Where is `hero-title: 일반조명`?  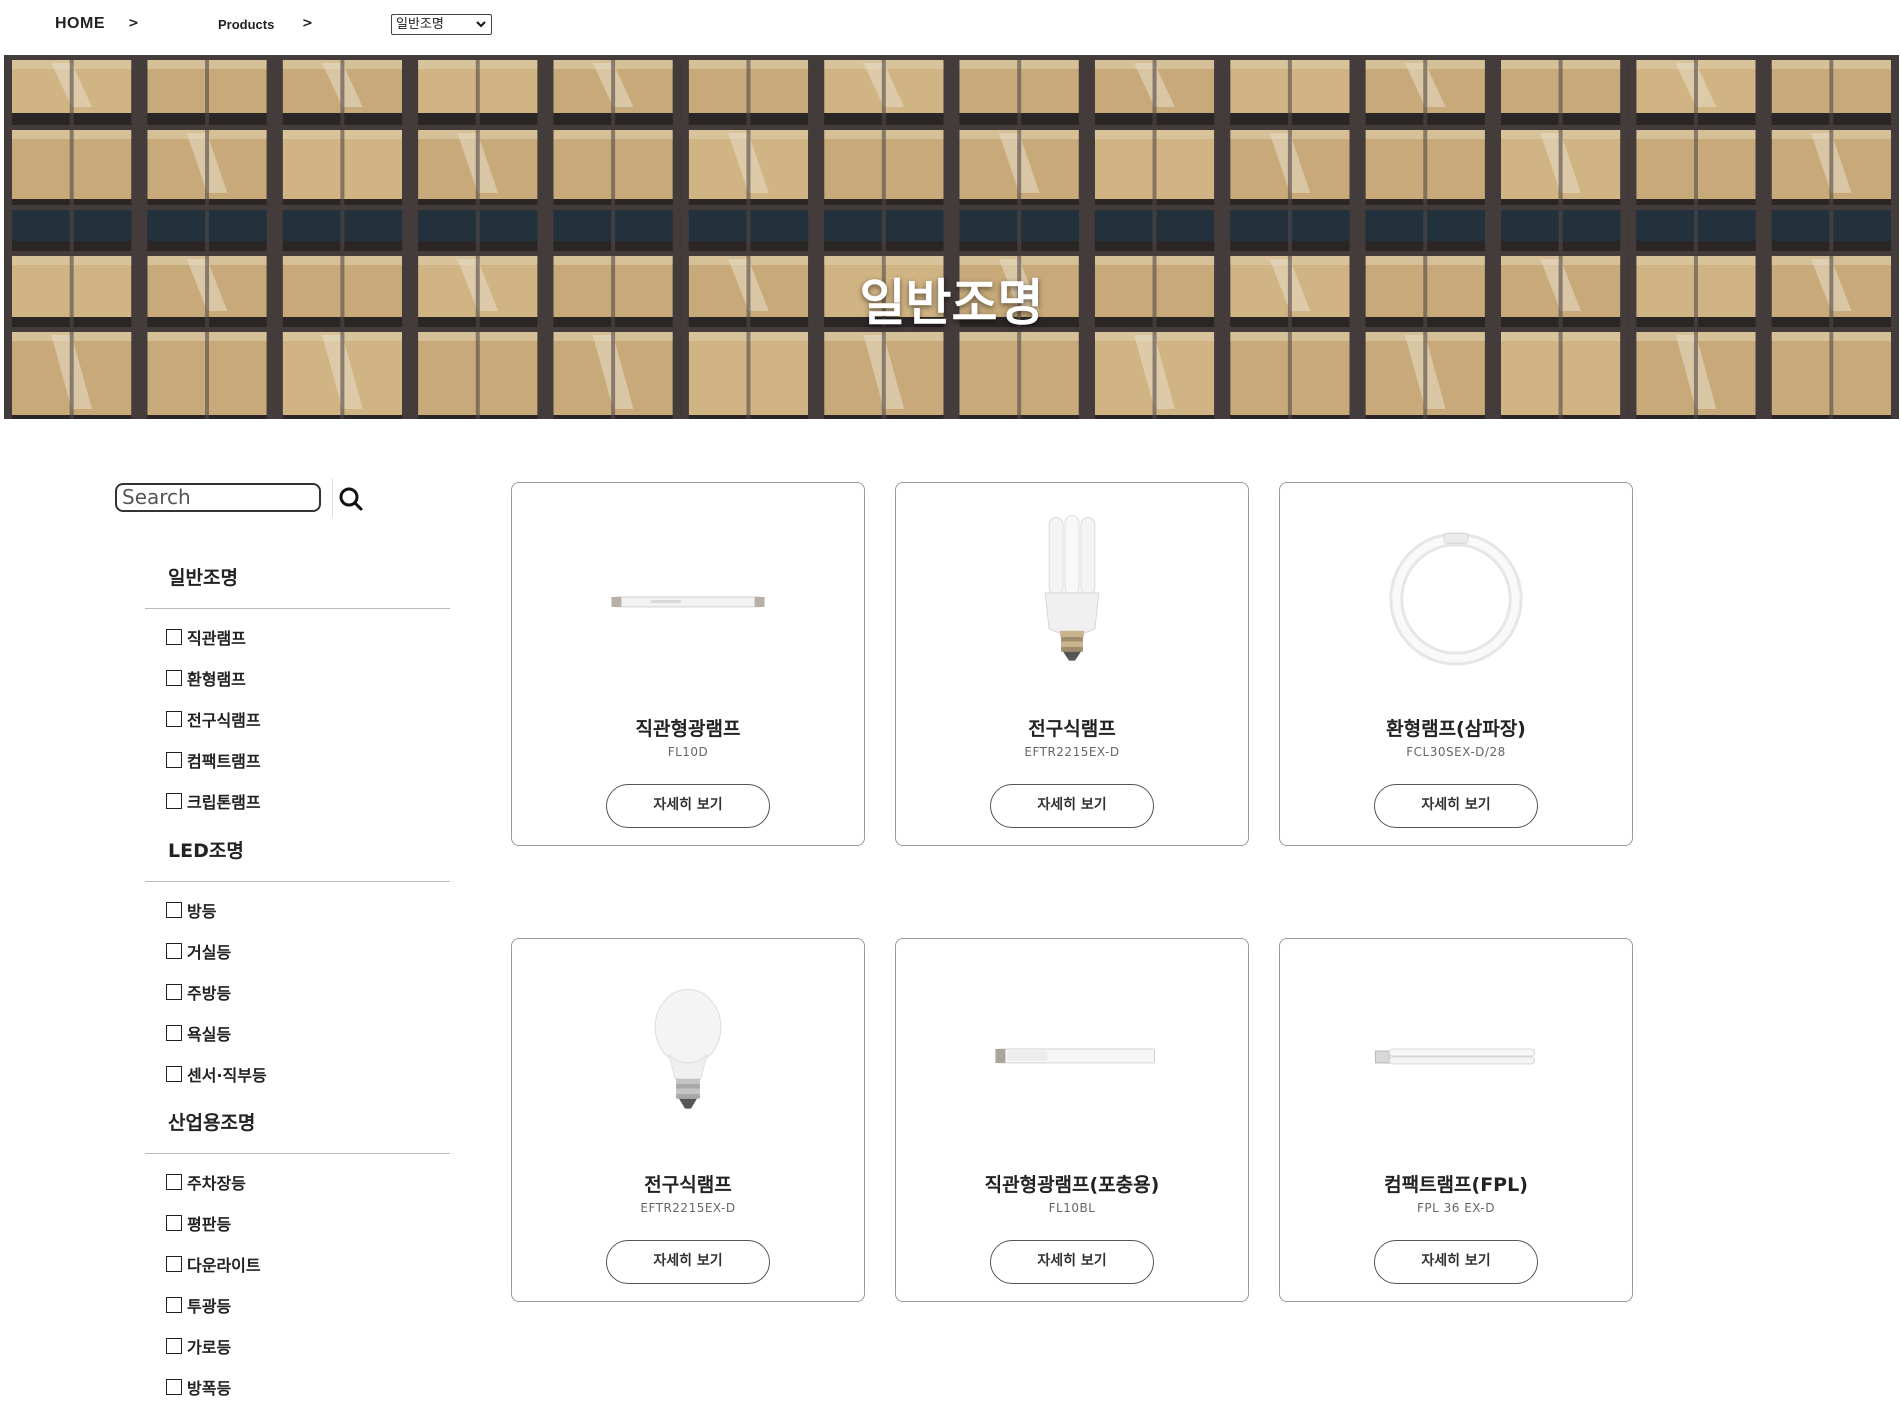 hero-title: 일반조명 is located at coordinates (951, 303).